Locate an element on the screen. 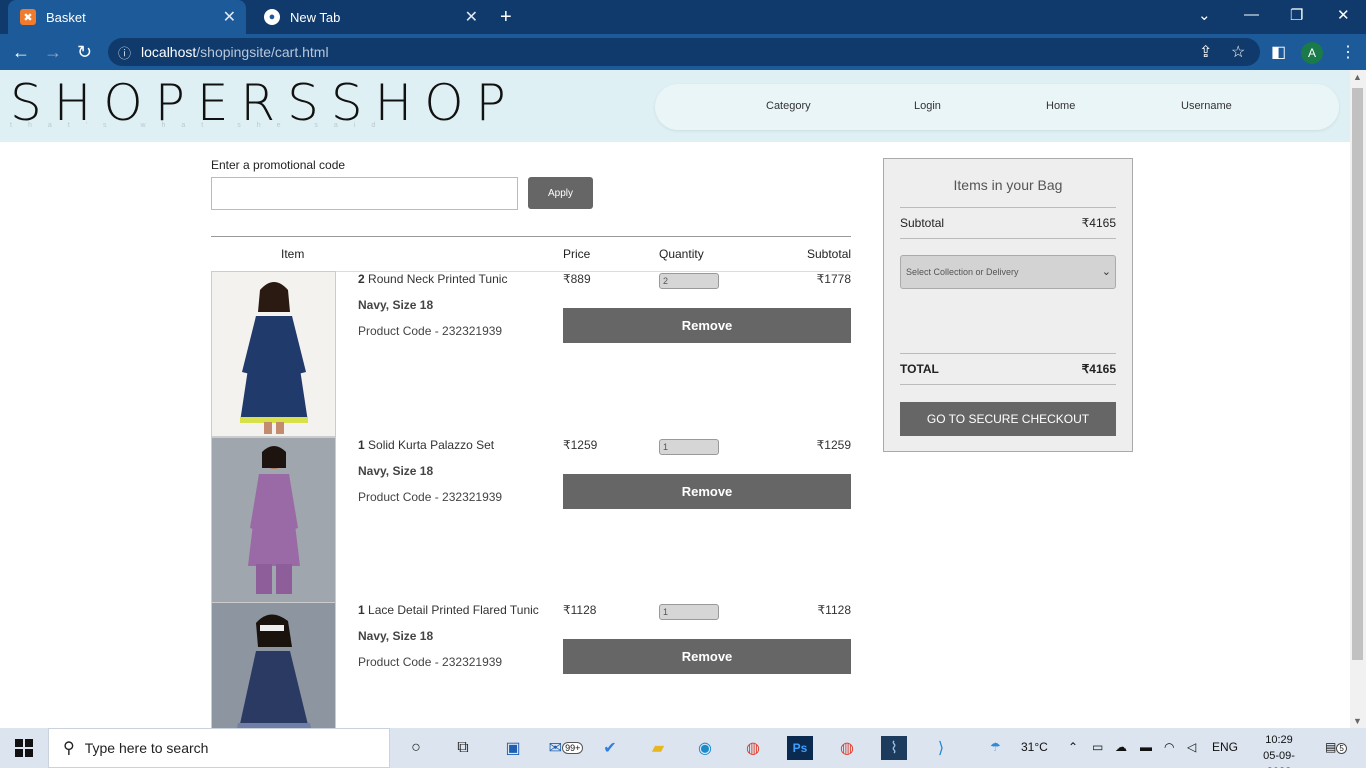 The image size is (1366, 768). subtotal-label: Subtotal is located at coordinates (922, 223).